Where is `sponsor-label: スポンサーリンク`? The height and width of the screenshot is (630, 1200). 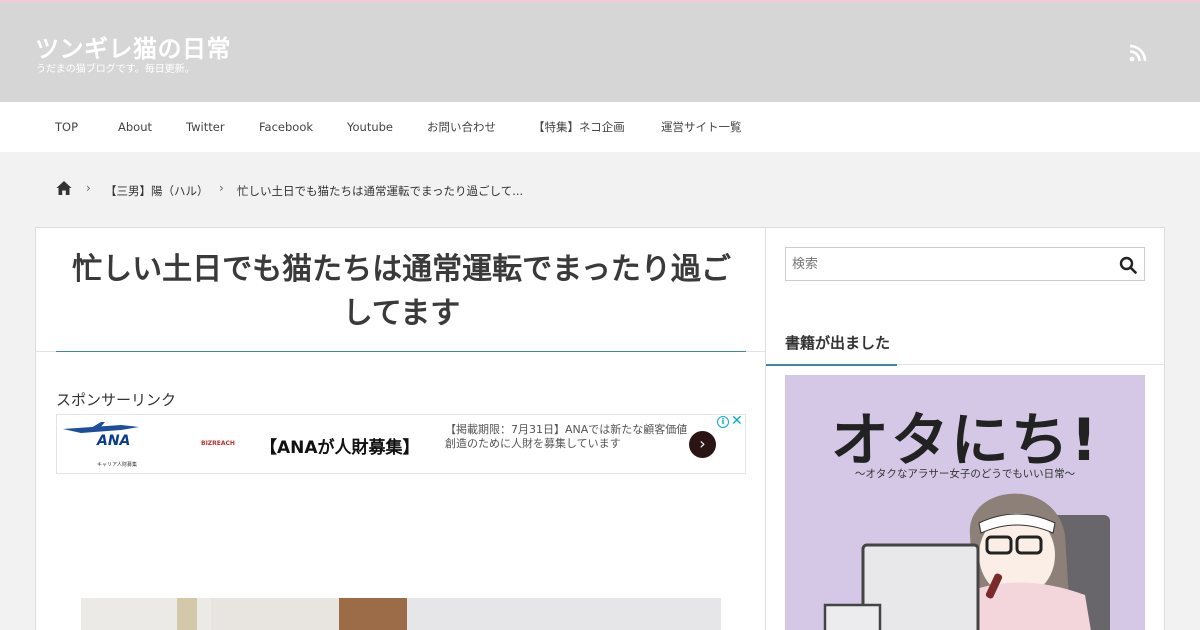 sponsor-label: スポンサーリンク is located at coordinates (116, 400).